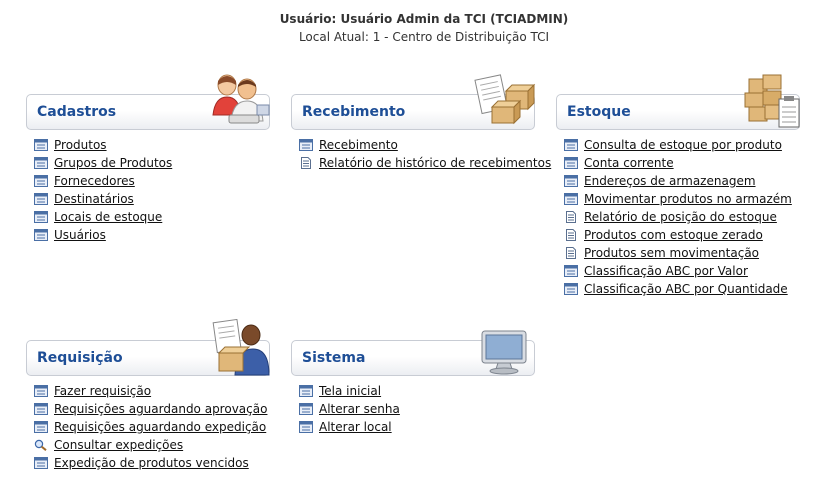 The width and height of the screenshot is (836, 494). I want to click on menu-item-produtos: Produtos, so click(152, 145).